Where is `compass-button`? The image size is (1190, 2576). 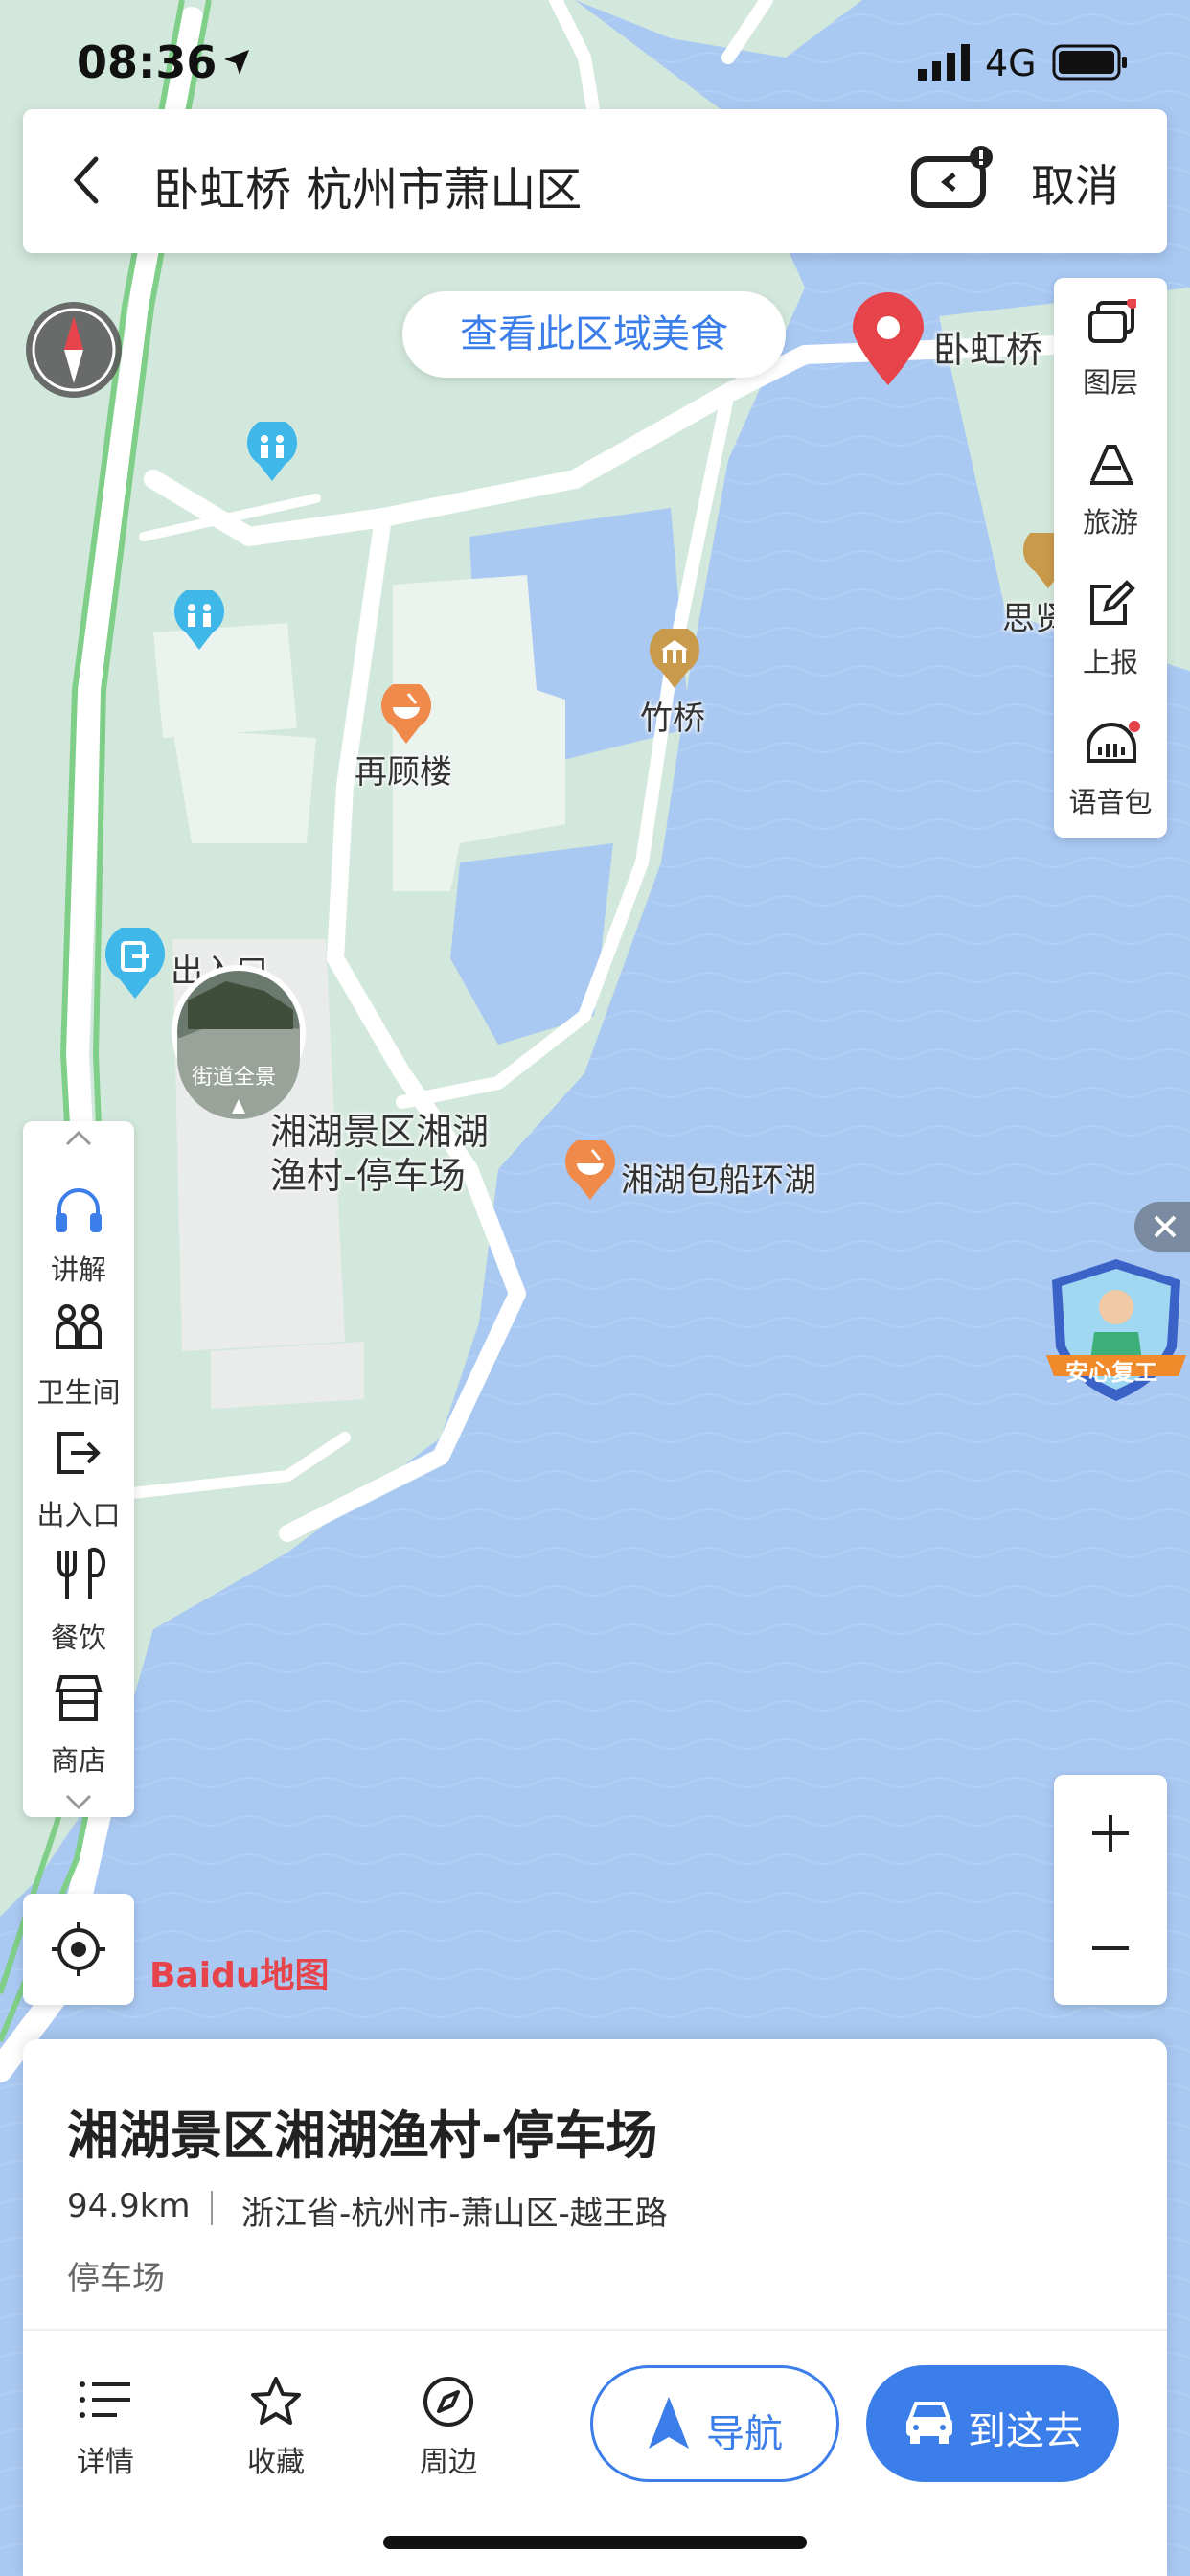 compass-button is located at coordinates (74, 351).